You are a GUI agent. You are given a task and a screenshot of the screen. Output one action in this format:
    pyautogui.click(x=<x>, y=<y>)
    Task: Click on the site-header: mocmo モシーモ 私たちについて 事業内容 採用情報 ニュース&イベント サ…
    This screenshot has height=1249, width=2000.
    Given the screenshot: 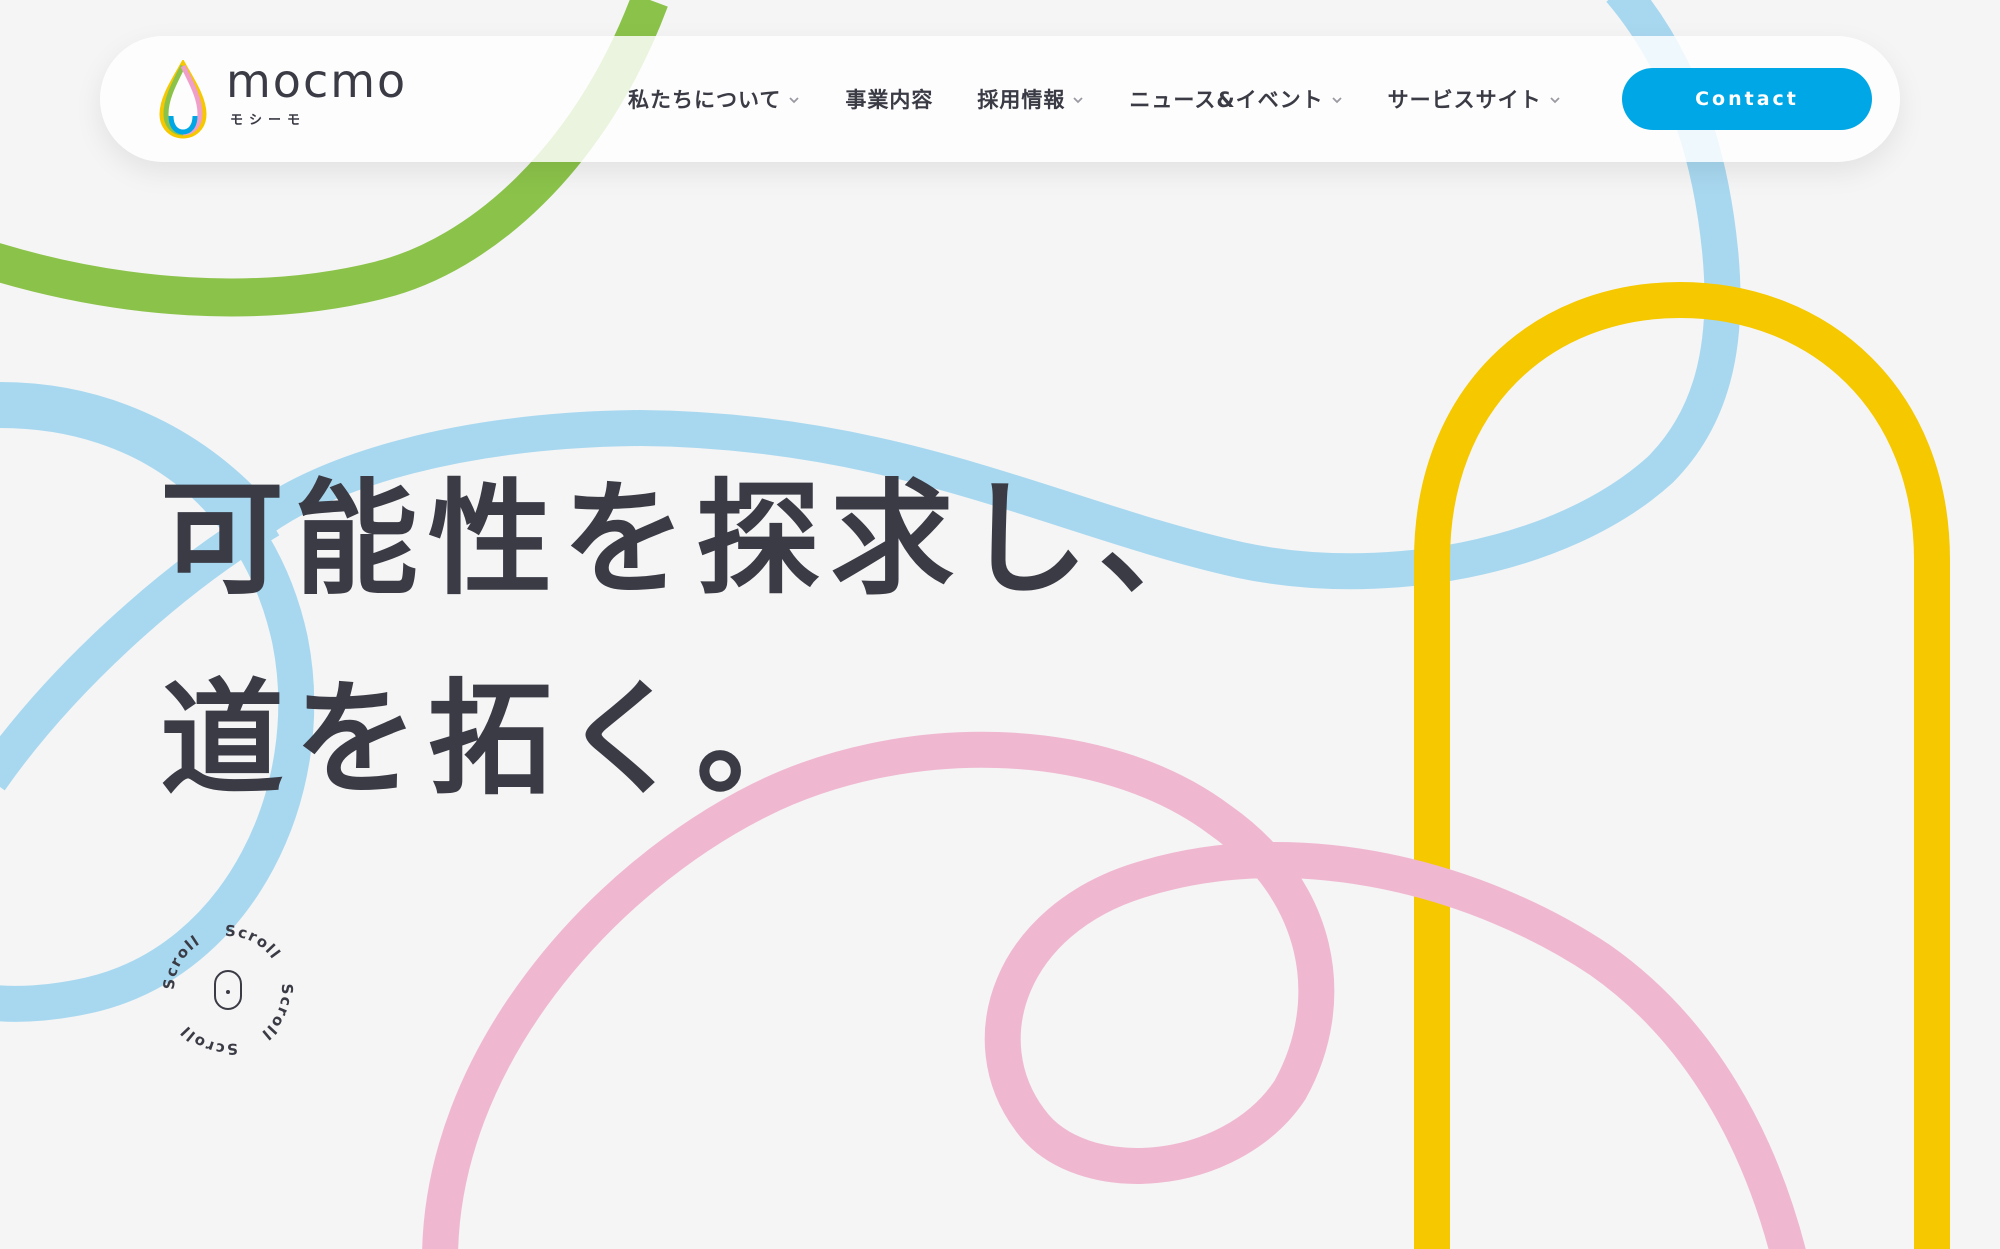 What is the action you would take?
    pyautogui.click(x=1000, y=99)
    